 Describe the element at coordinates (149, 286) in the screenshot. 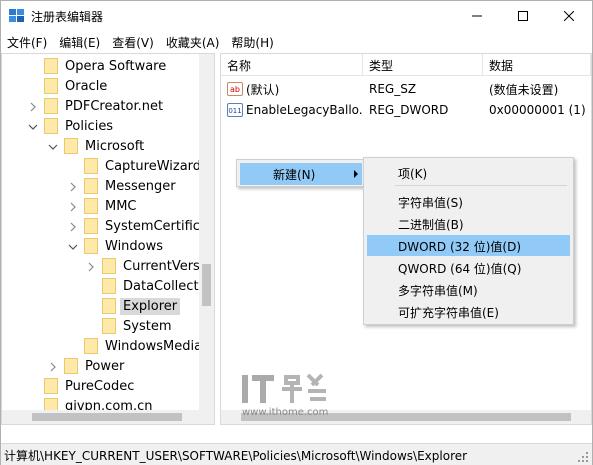

I see `tree-item: DataCollectio` at that location.